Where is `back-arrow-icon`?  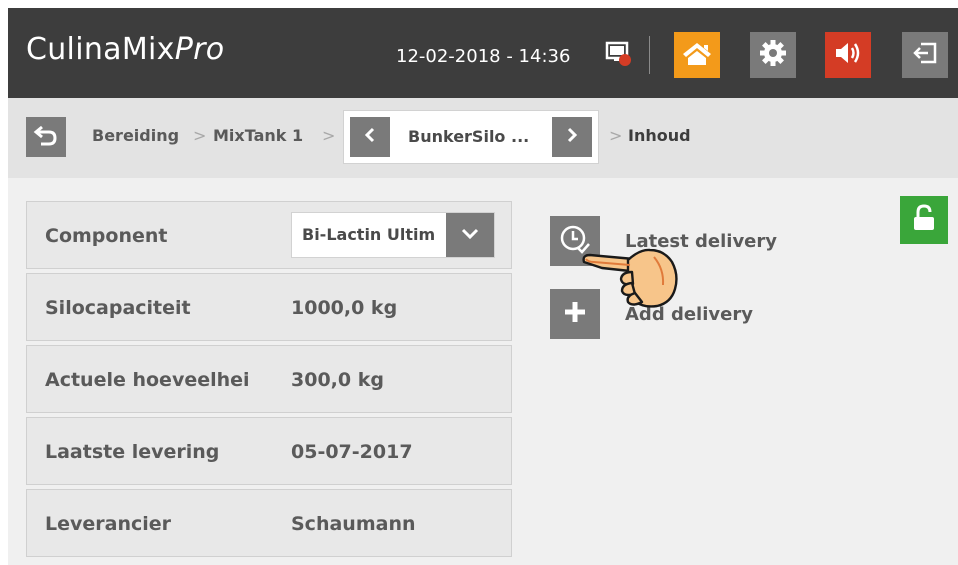 back-arrow-icon is located at coordinates (46, 137).